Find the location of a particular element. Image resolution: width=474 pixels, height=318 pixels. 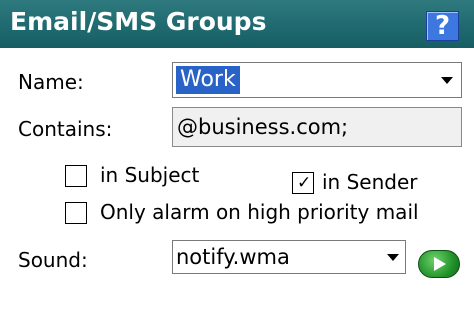

play-sound-button is located at coordinates (439, 264).